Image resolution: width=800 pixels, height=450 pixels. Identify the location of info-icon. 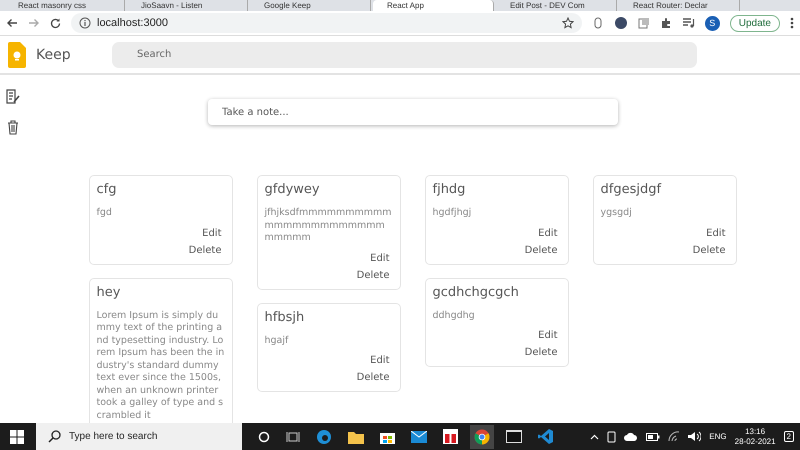
(85, 23).